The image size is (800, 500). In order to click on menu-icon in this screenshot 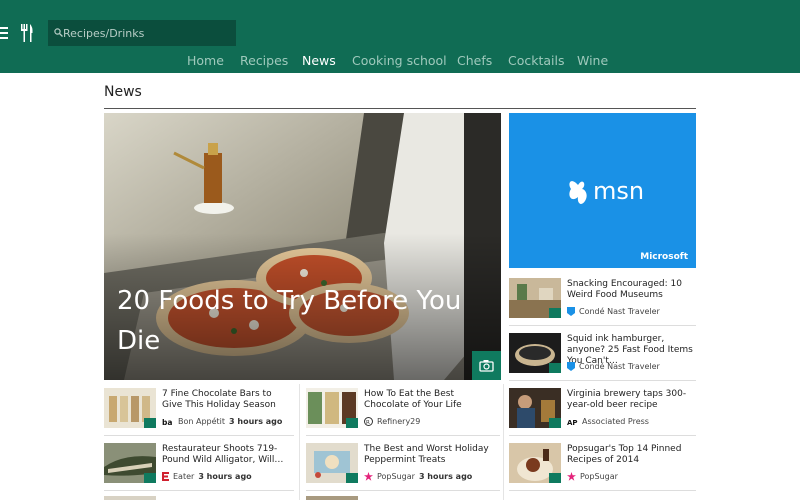, I will do `click(4, 33)`.